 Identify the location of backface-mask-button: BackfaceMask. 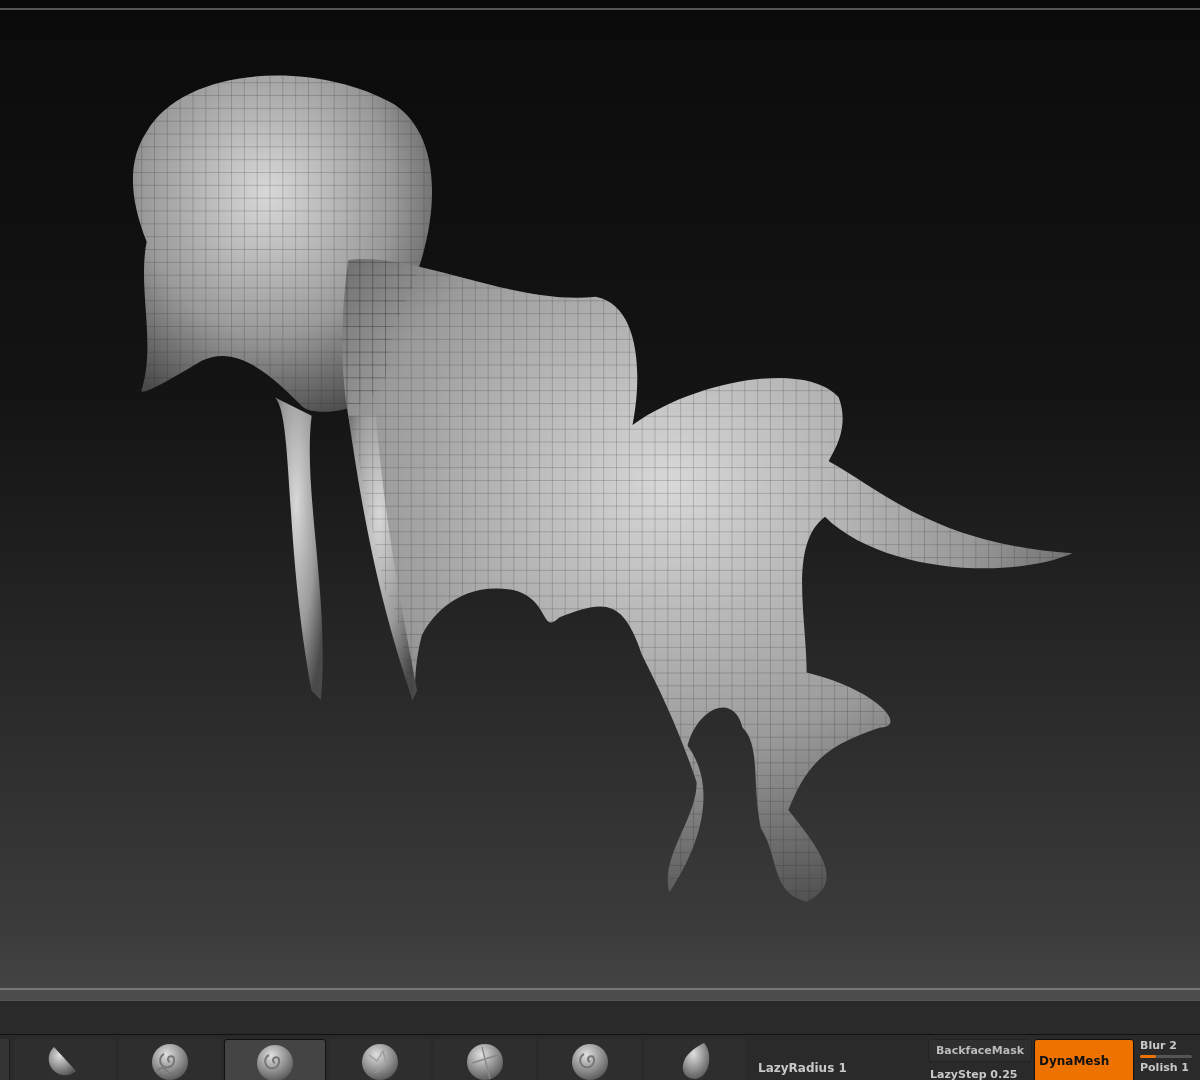
(980, 1050).